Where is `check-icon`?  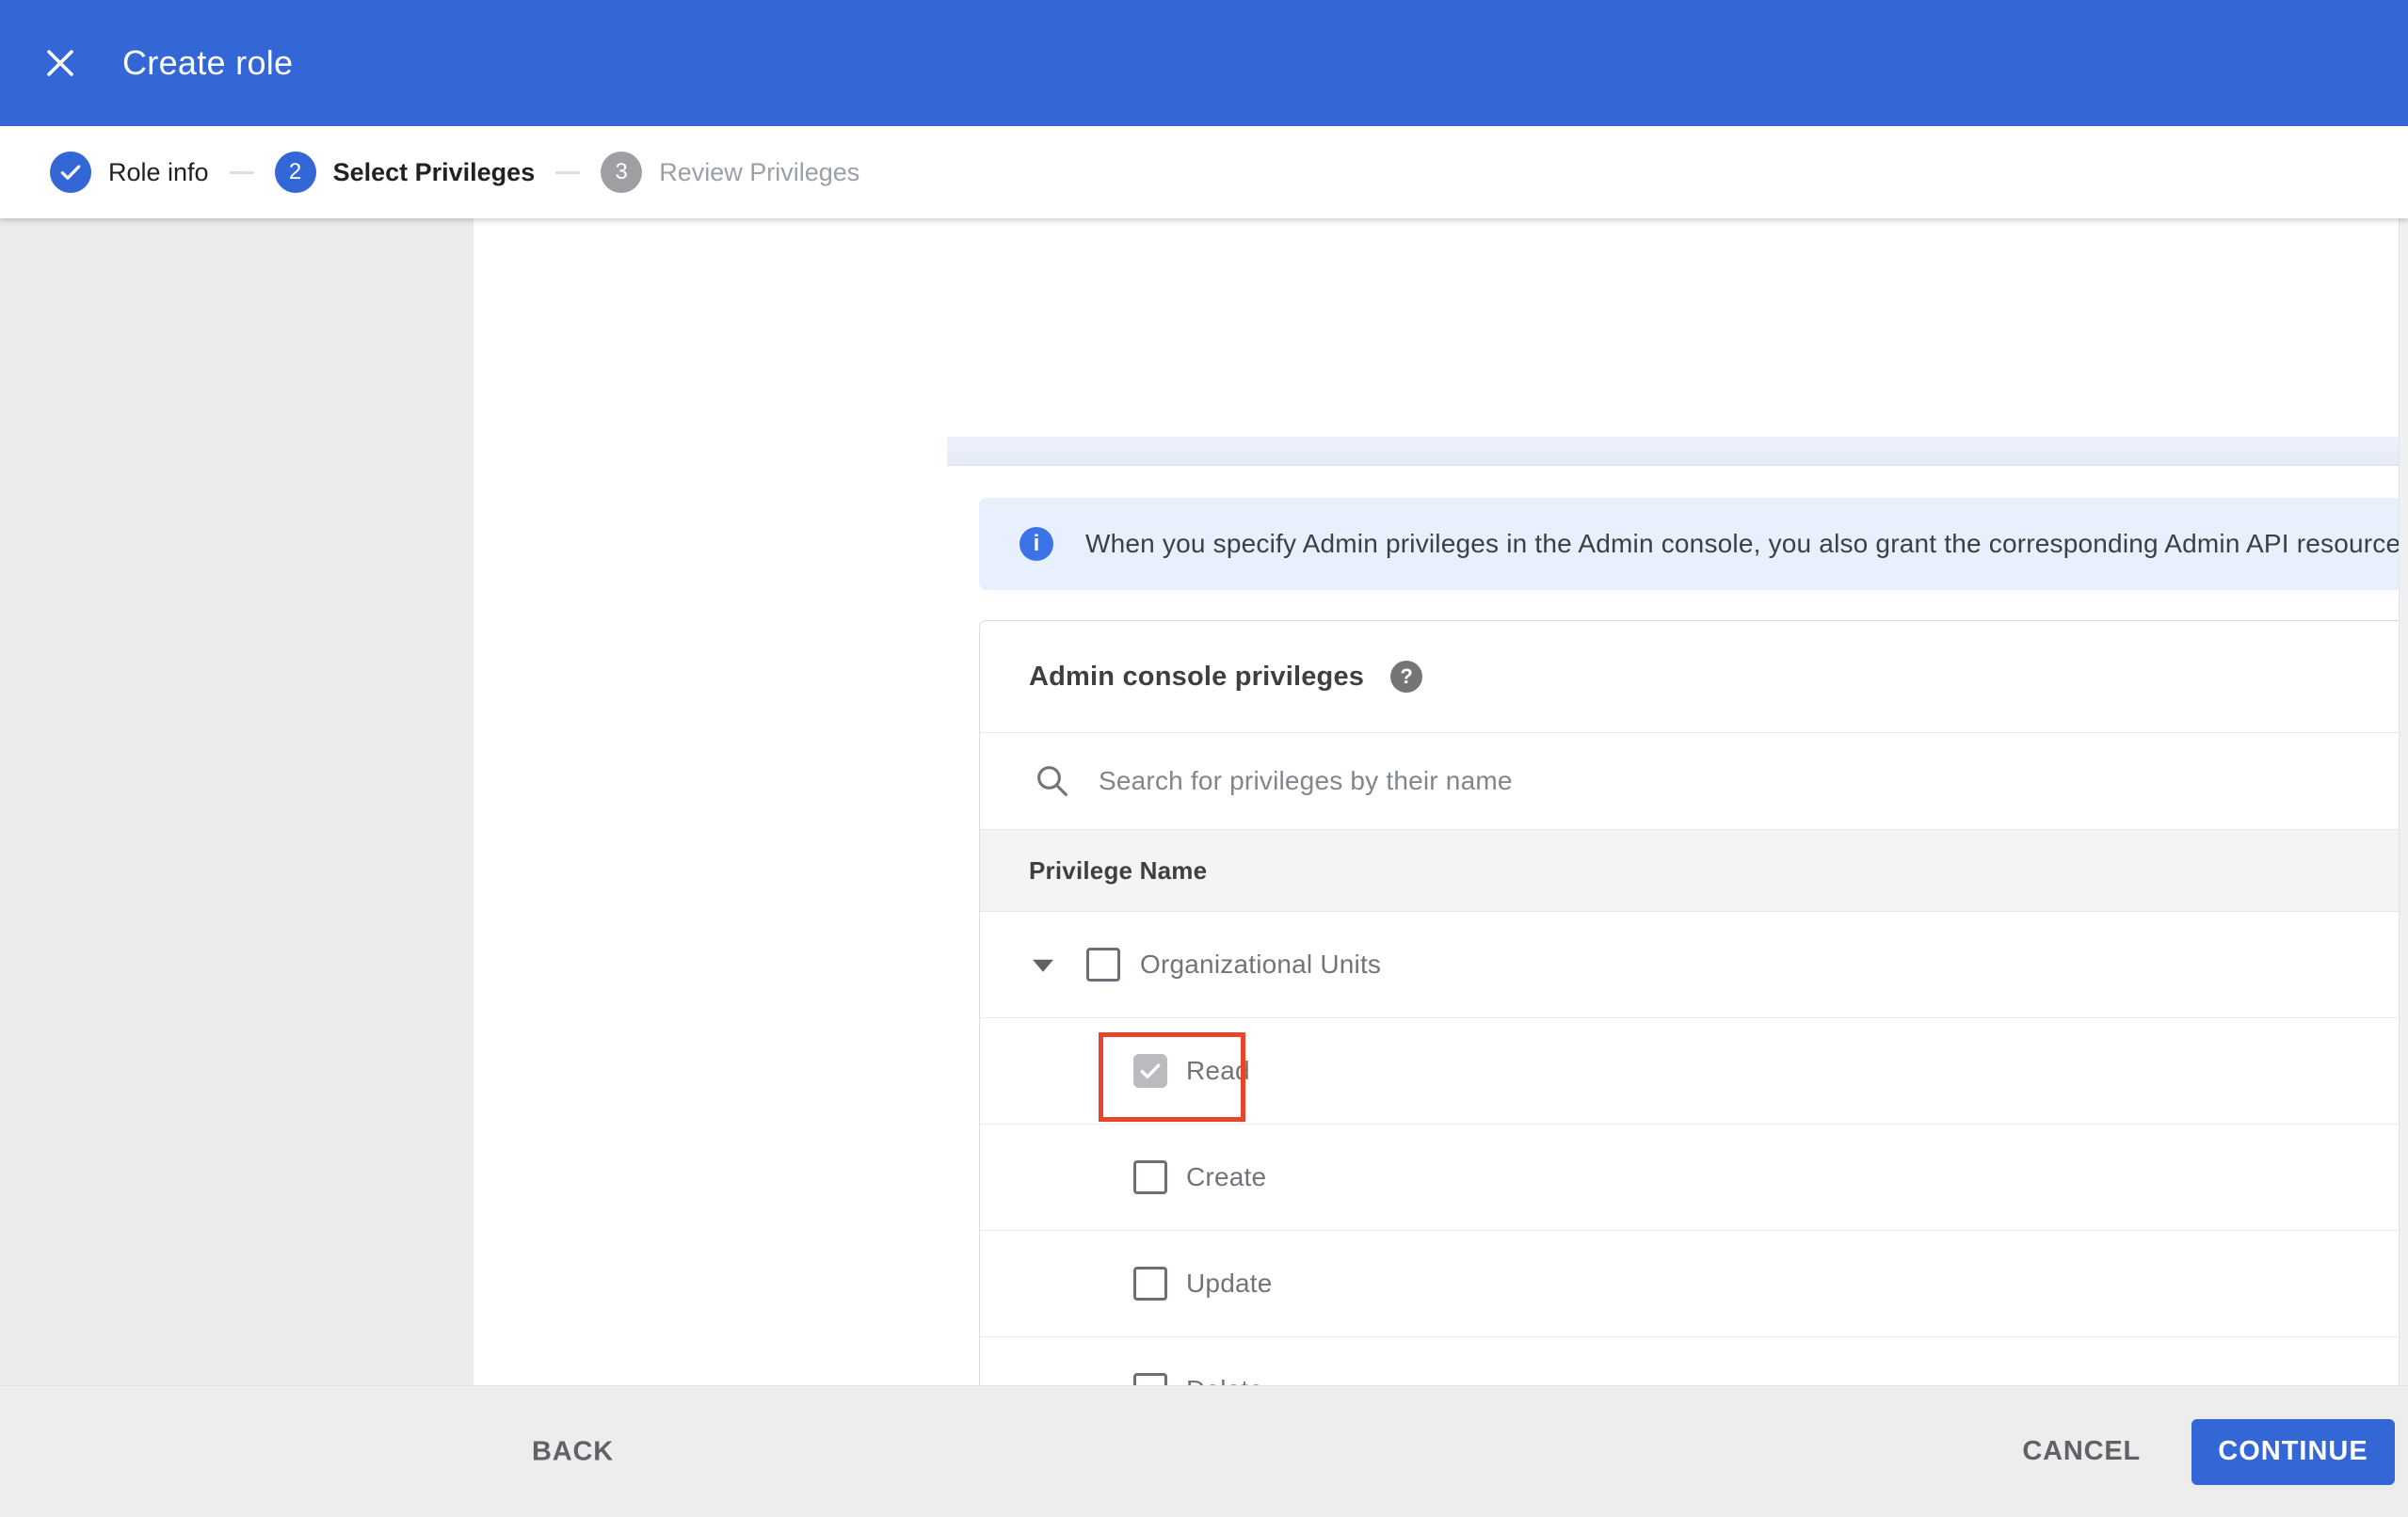
check-icon is located at coordinates (70, 172).